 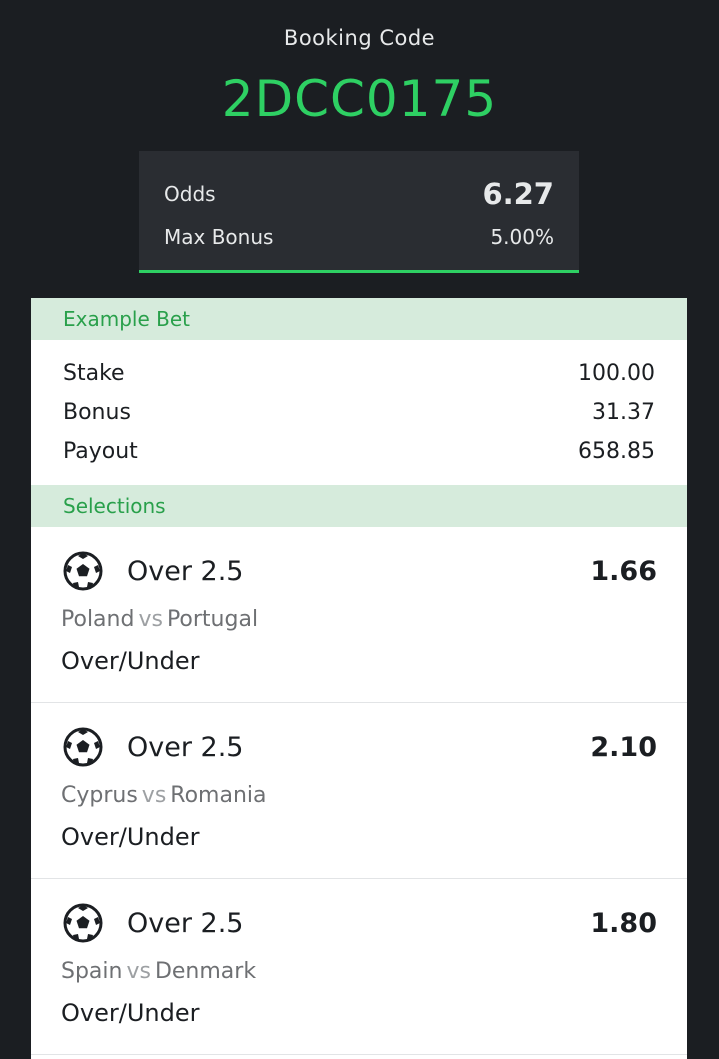 I want to click on selection-header: Over 2.5 2.10, so click(x=360, y=747).